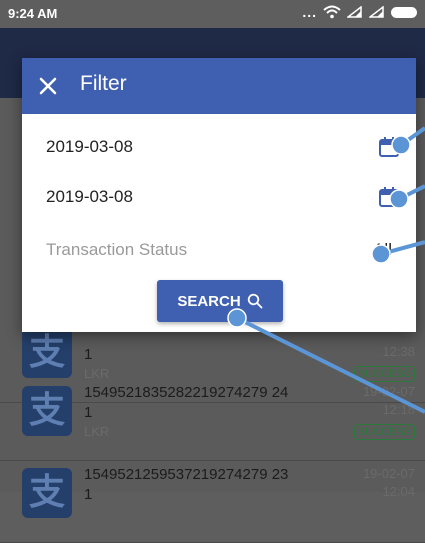 This screenshot has height=543, width=425. What do you see at coordinates (219, 86) in the screenshot?
I see `dialog-header: Filter` at bounding box center [219, 86].